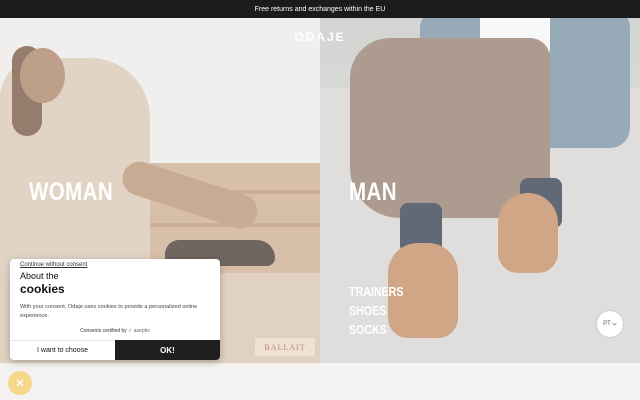  I want to click on continue-without-consent-link: Continue without consent, so click(53, 265).